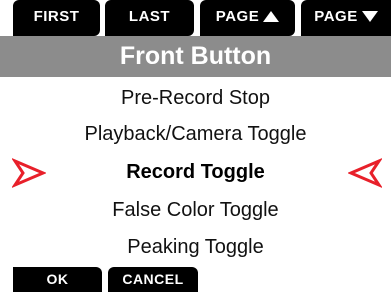 This screenshot has width=391, height=292. Describe the element at coordinates (336, 17) in the screenshot. I see `page-down-softkey-label: PAGE` at that location.